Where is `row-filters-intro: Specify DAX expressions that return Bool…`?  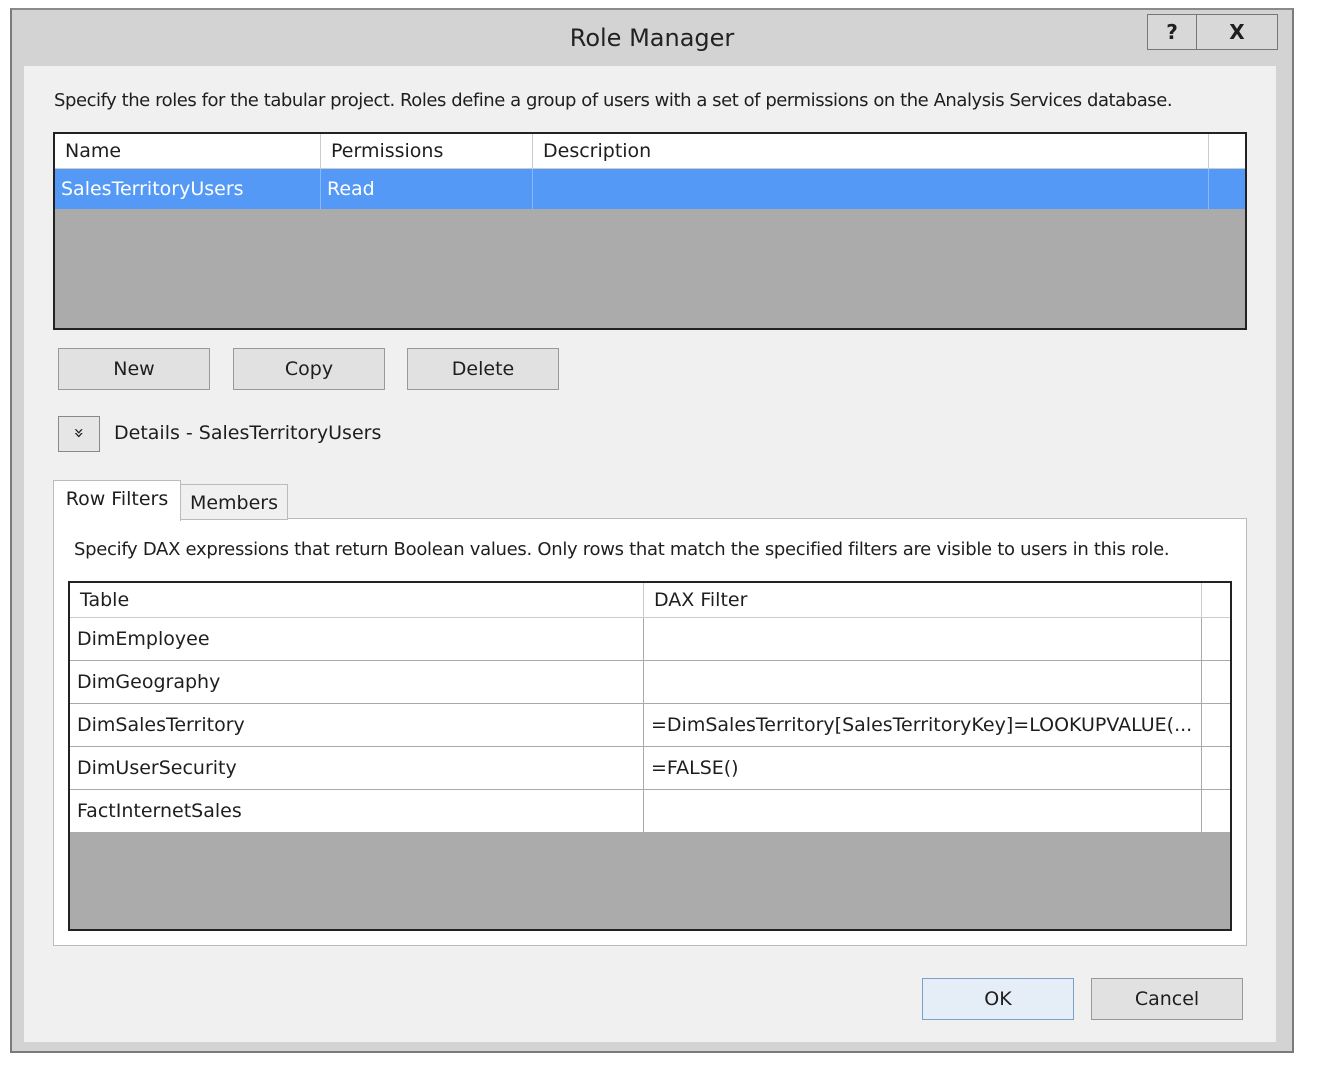
row-filters-intro: Specify DAX expressions that return Bool… is located at coordinates (622, 549).